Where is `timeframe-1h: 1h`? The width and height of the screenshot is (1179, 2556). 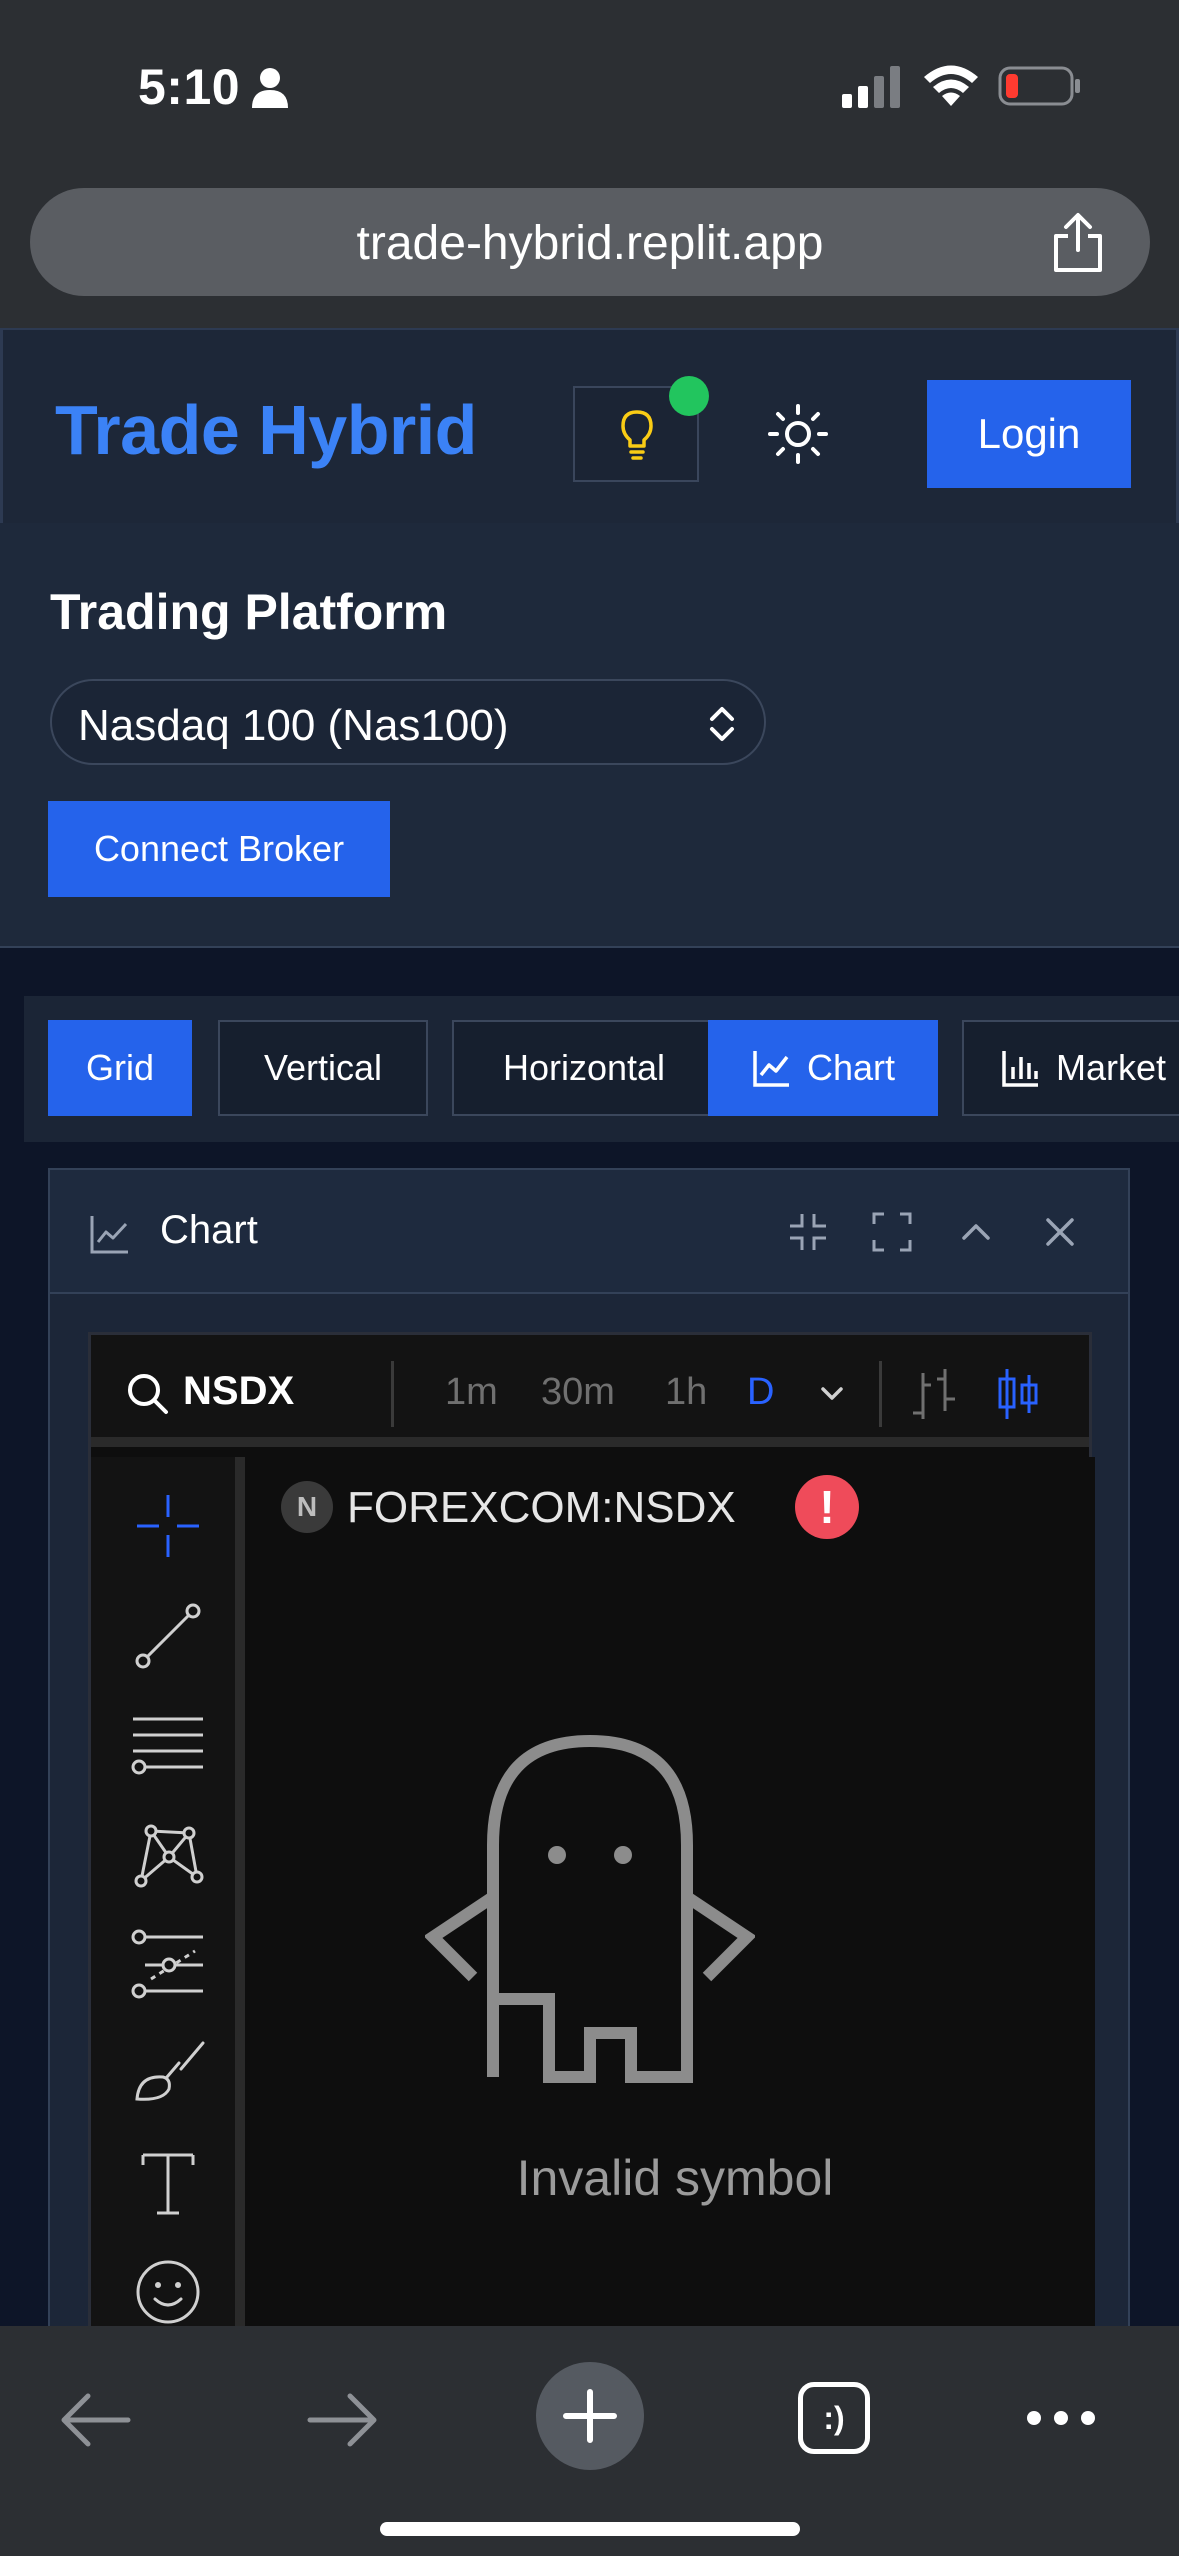 timeframe-1h: 1h is located at coordinates (686, 1392).